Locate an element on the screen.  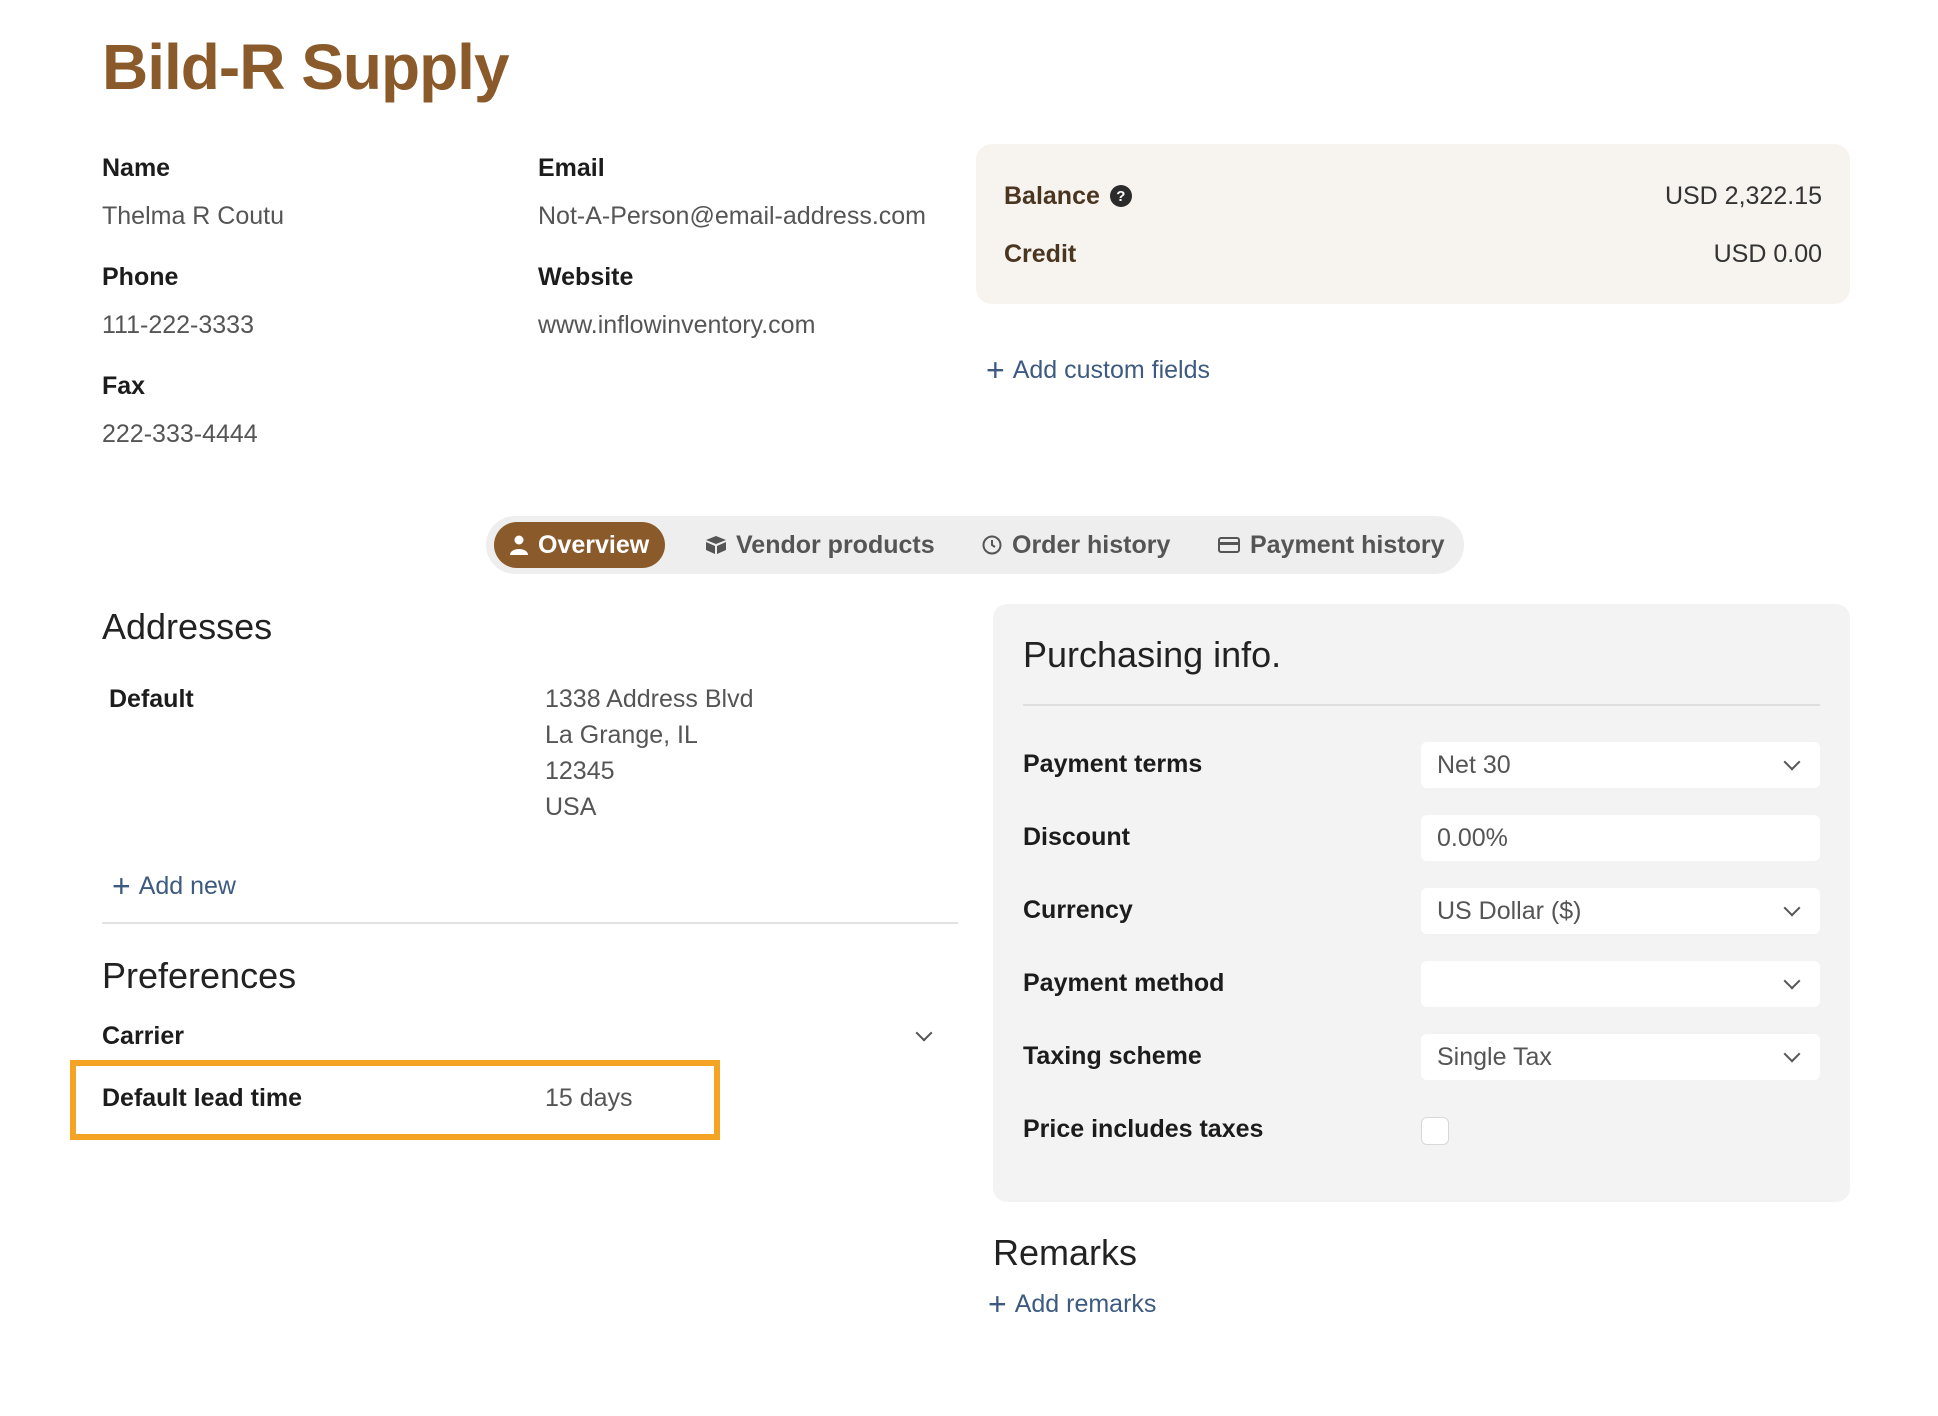
tab-vendor-products-label: Vendor products is located at coordinates (835, 544).